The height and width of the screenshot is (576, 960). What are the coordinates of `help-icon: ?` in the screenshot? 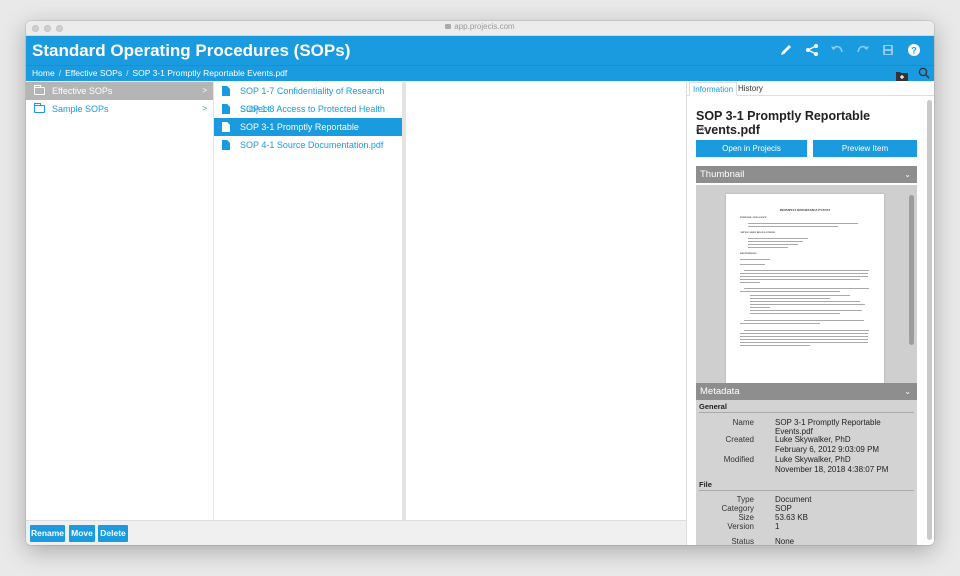 It's located at (914, 51).